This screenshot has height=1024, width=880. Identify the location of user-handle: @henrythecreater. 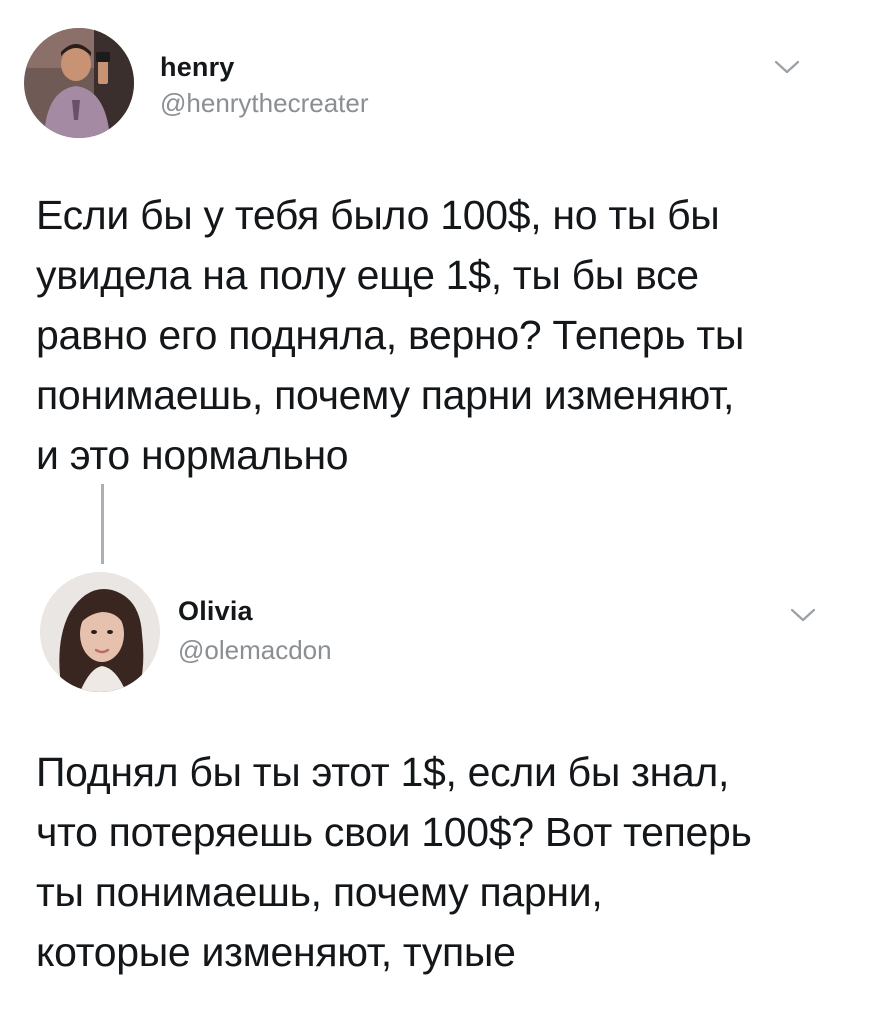
(264, 103).